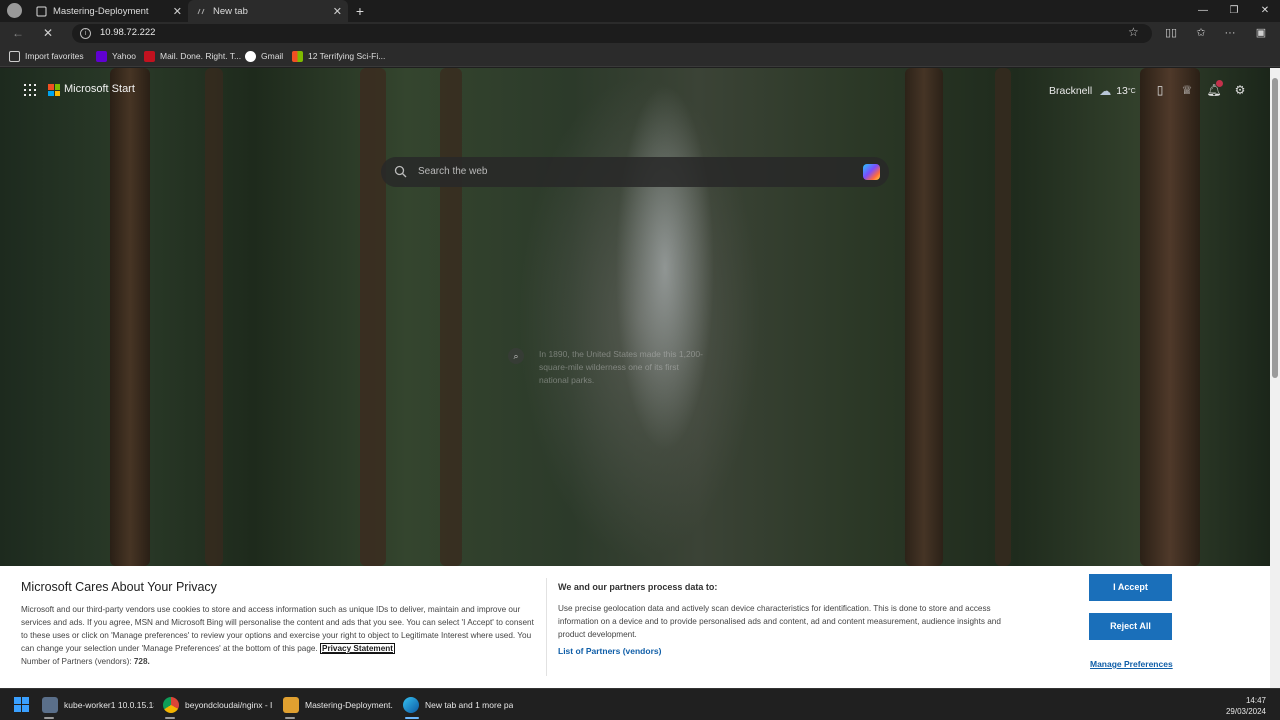 Image resolution: width=1280 pixels, height=720 pixels. What do you see at coordinates (54, 90) in the screenshot?
I see `microsoft-logo-icon` at bounding box center [54, 90].